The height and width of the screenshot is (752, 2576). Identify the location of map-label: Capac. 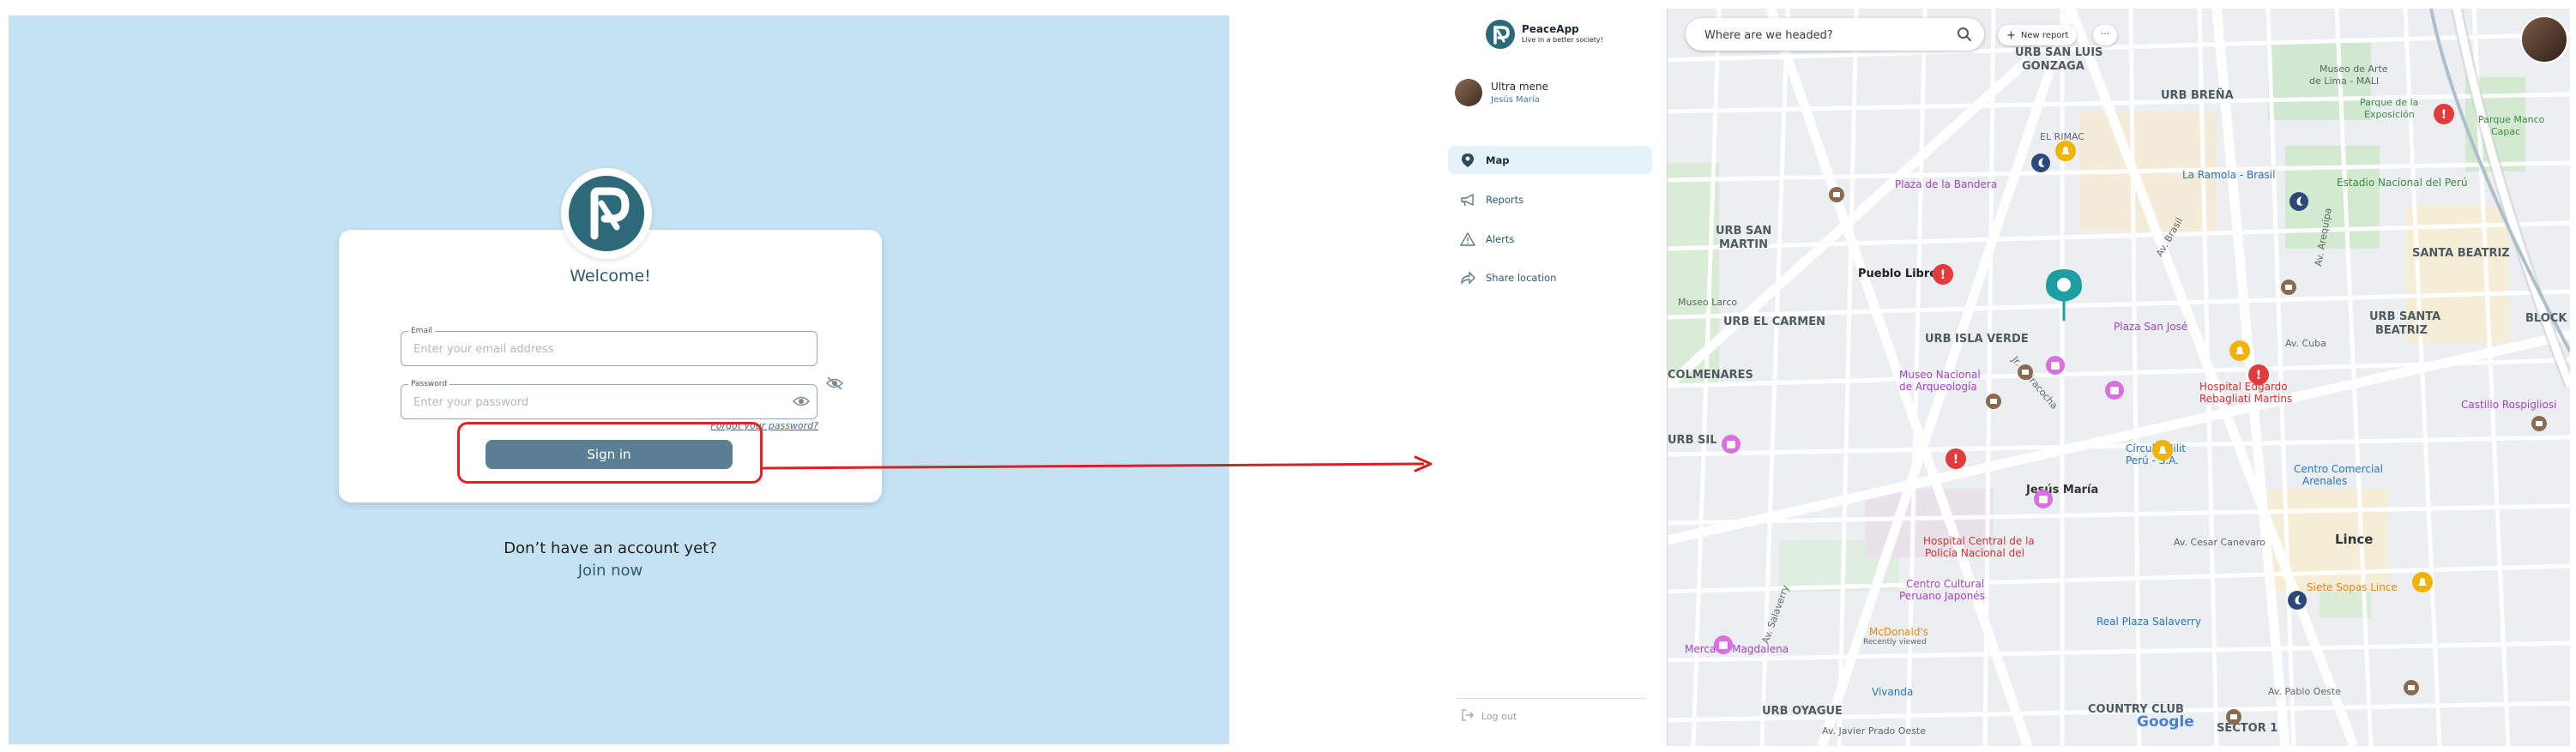
(2506, 131).